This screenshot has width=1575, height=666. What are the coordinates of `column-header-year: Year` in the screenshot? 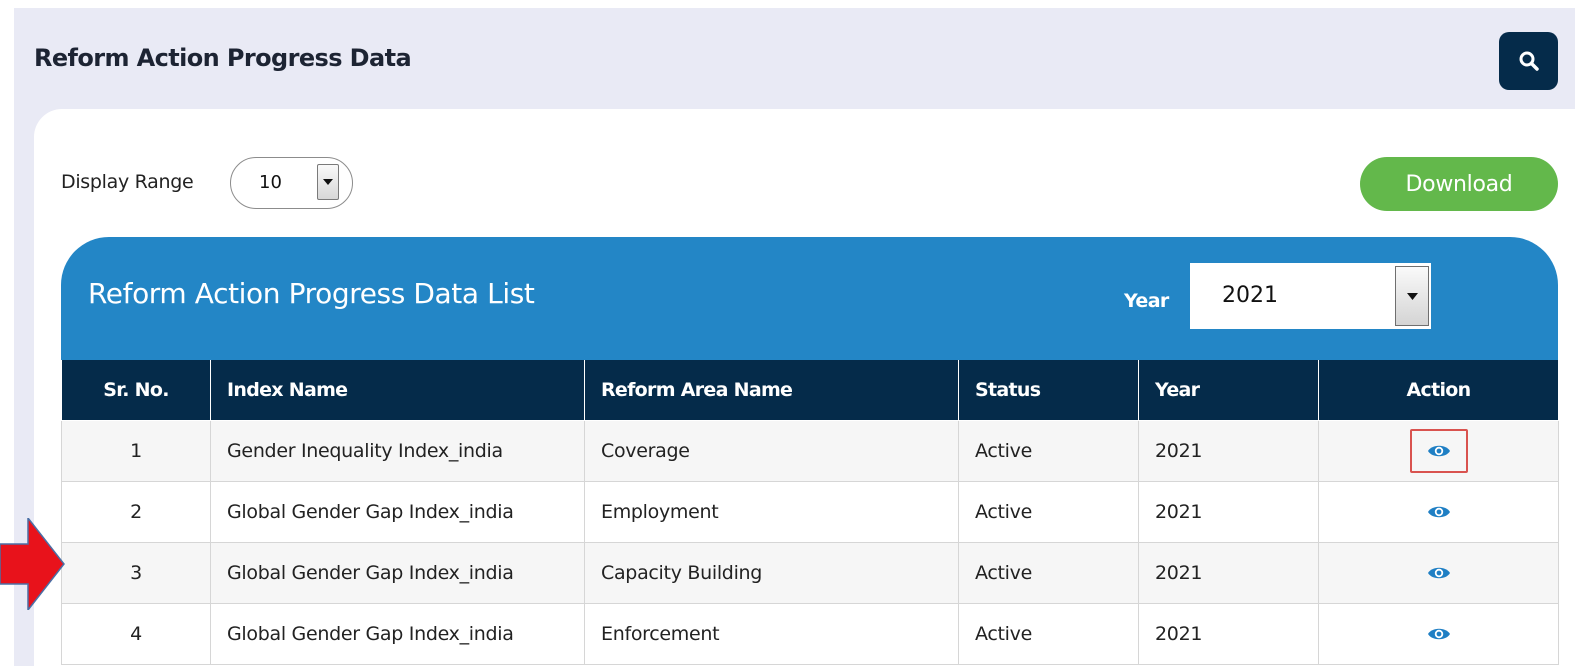 It's located at (1228, 390).